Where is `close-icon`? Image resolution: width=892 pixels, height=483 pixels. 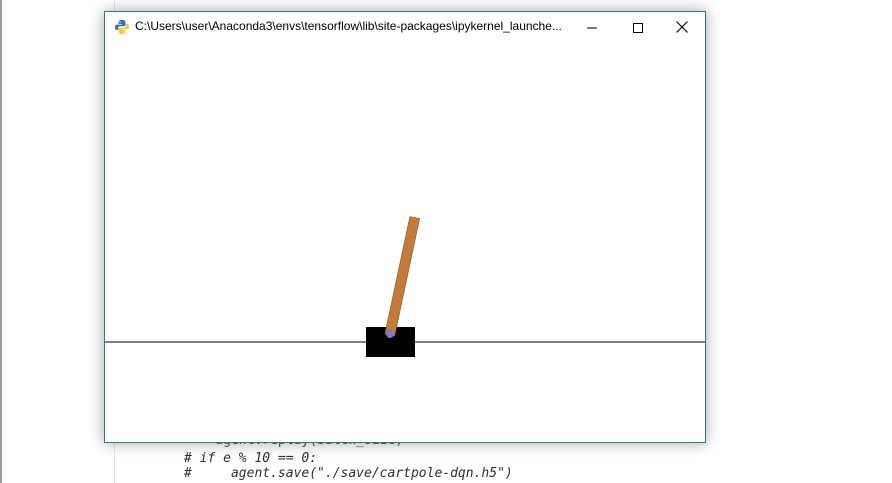 close-icon is located at coordinates (682, 27).